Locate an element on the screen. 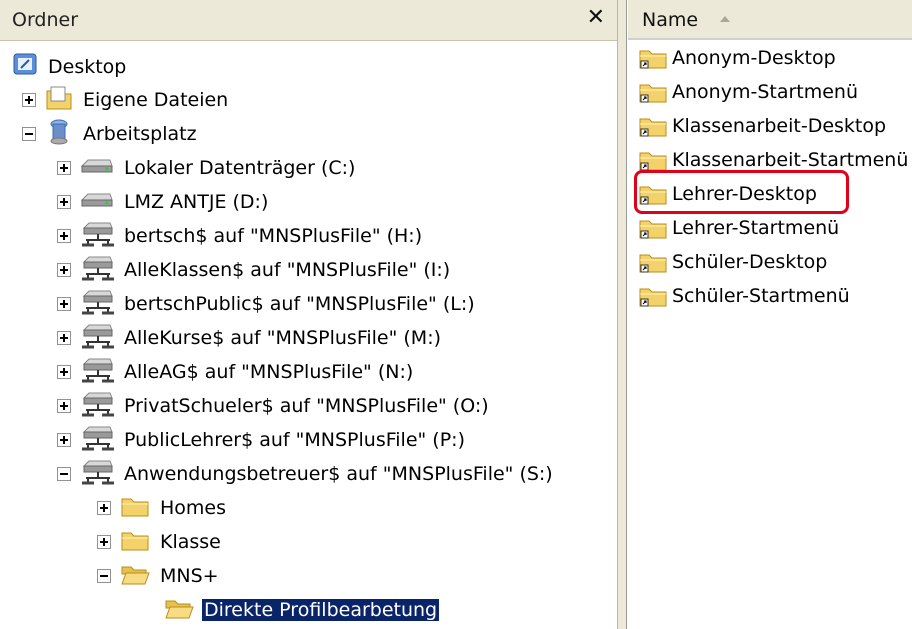  pane-splitter is located at coordinates (622, 314).